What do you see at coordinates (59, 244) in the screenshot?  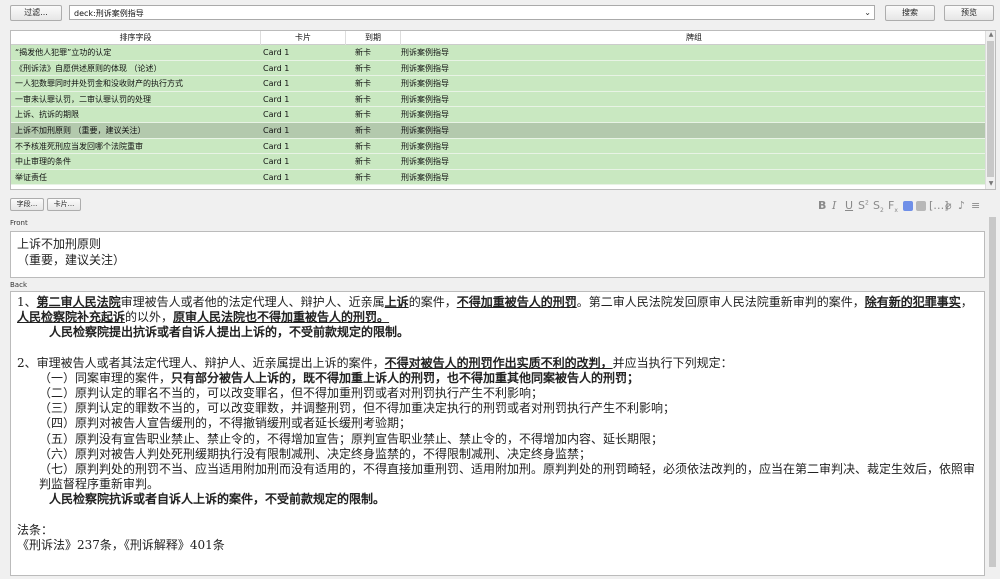 I see `front-line-1: 上诉不加刑原则` at bounding box center [59, 244].